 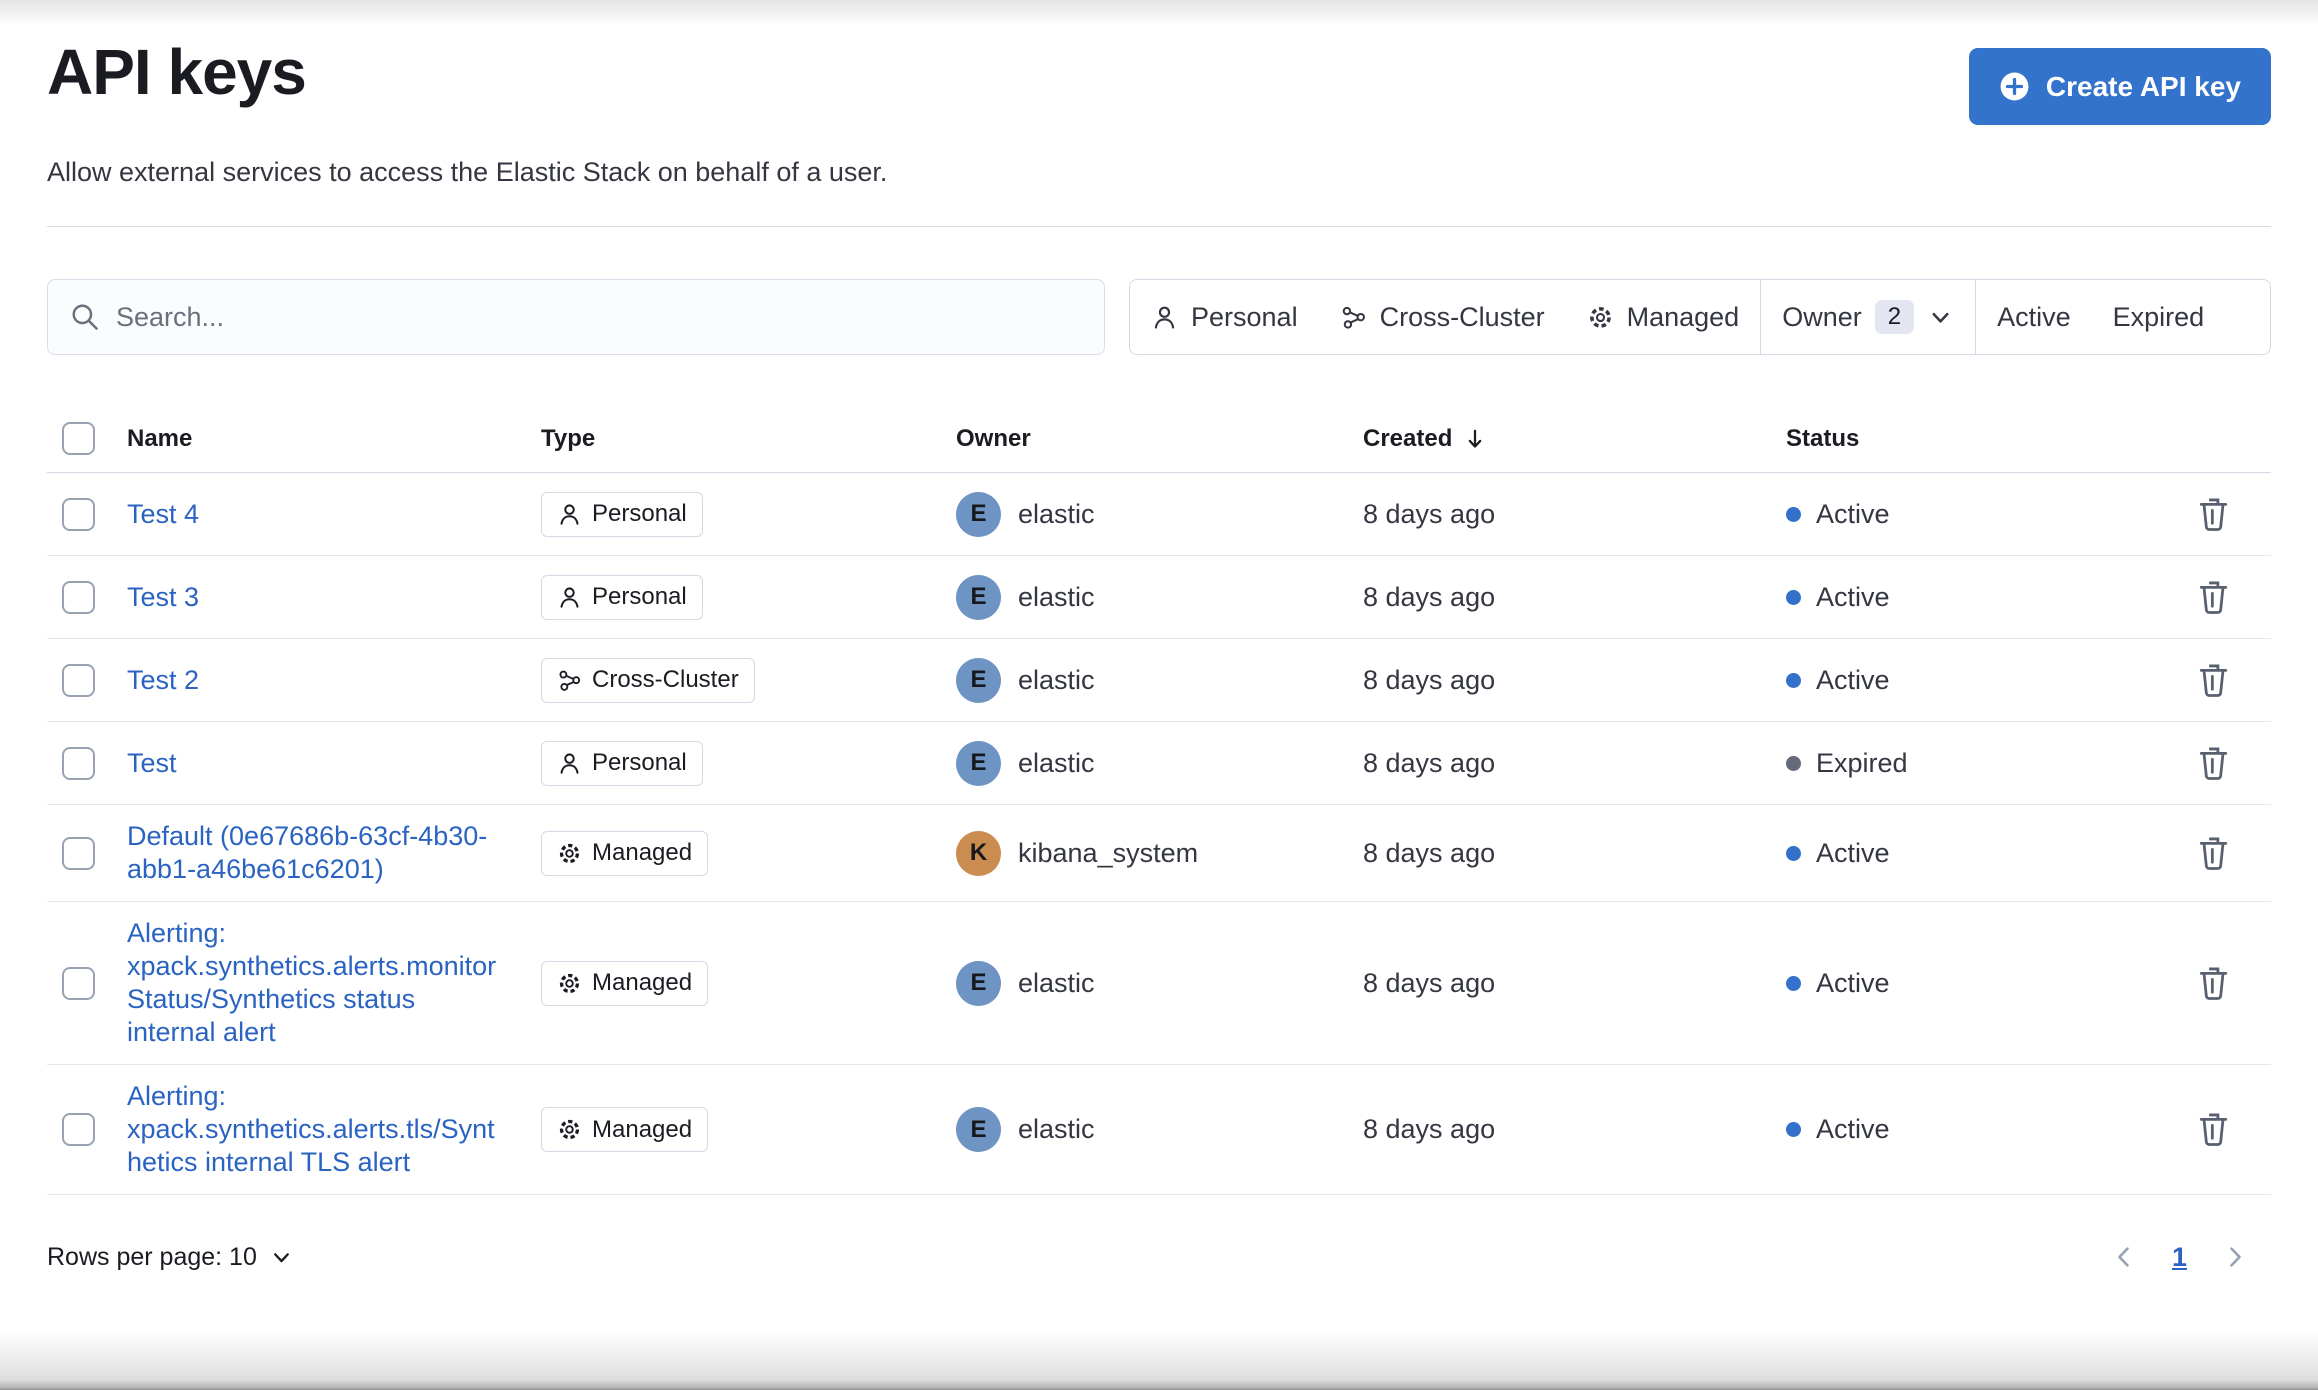 I want to click on create-api-key-button: Create API key, so click(x=2119, y=86).